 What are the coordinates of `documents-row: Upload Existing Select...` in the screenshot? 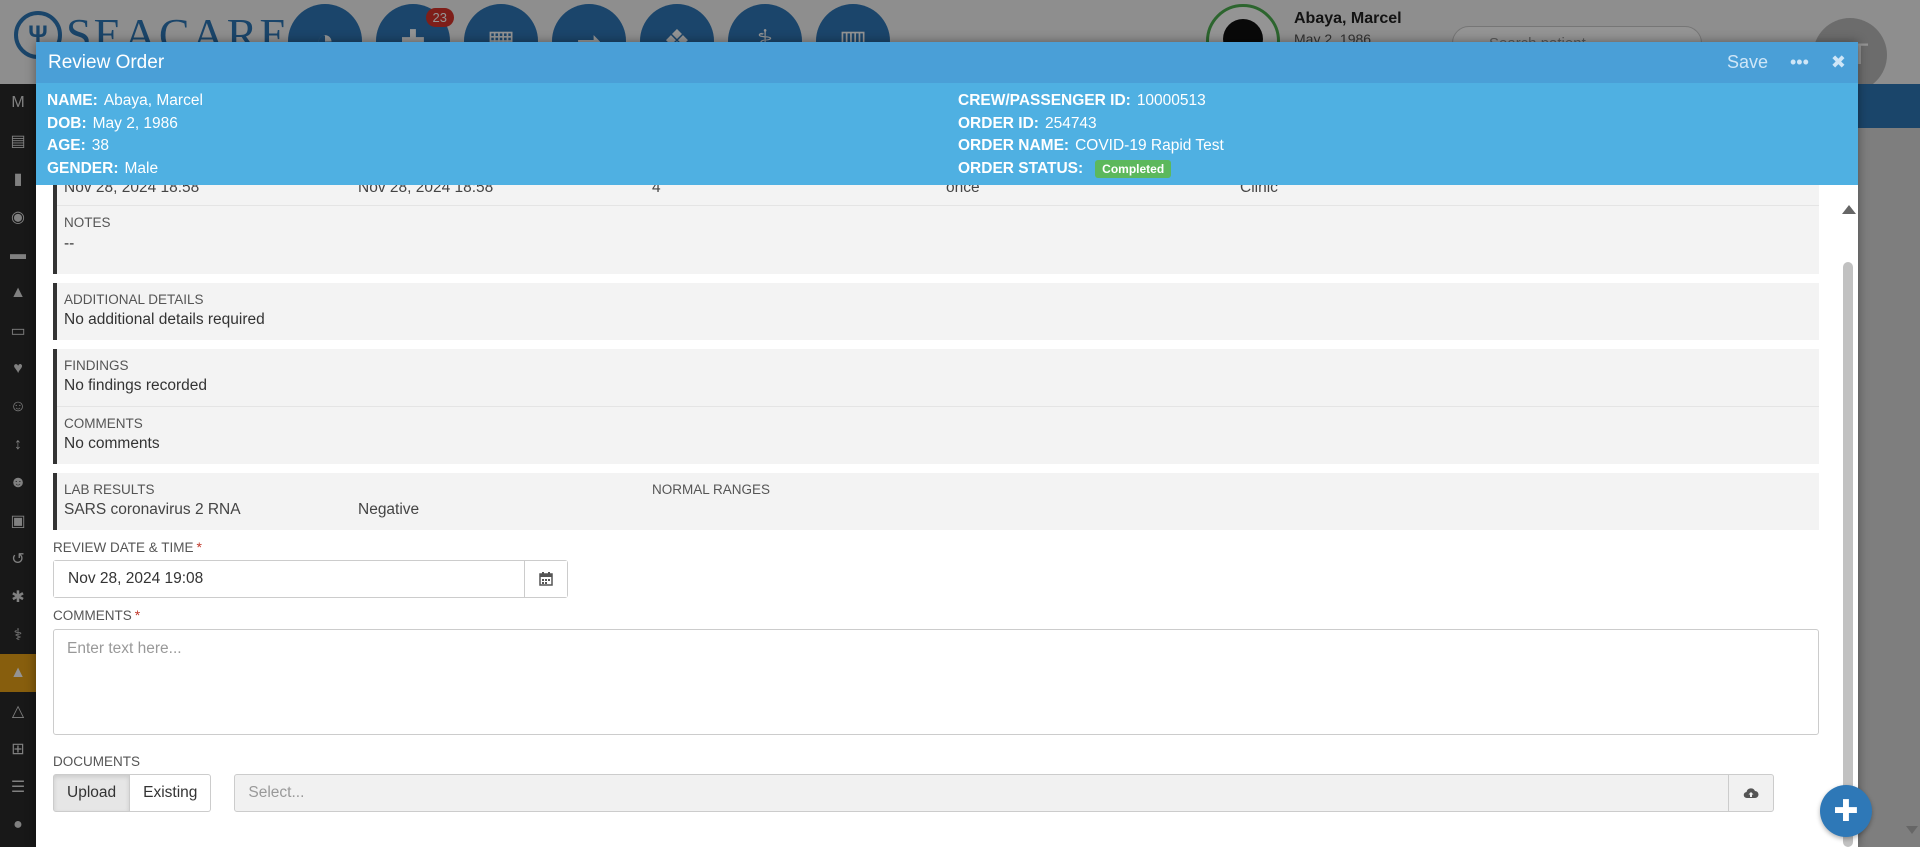 It's located at (936, 793).